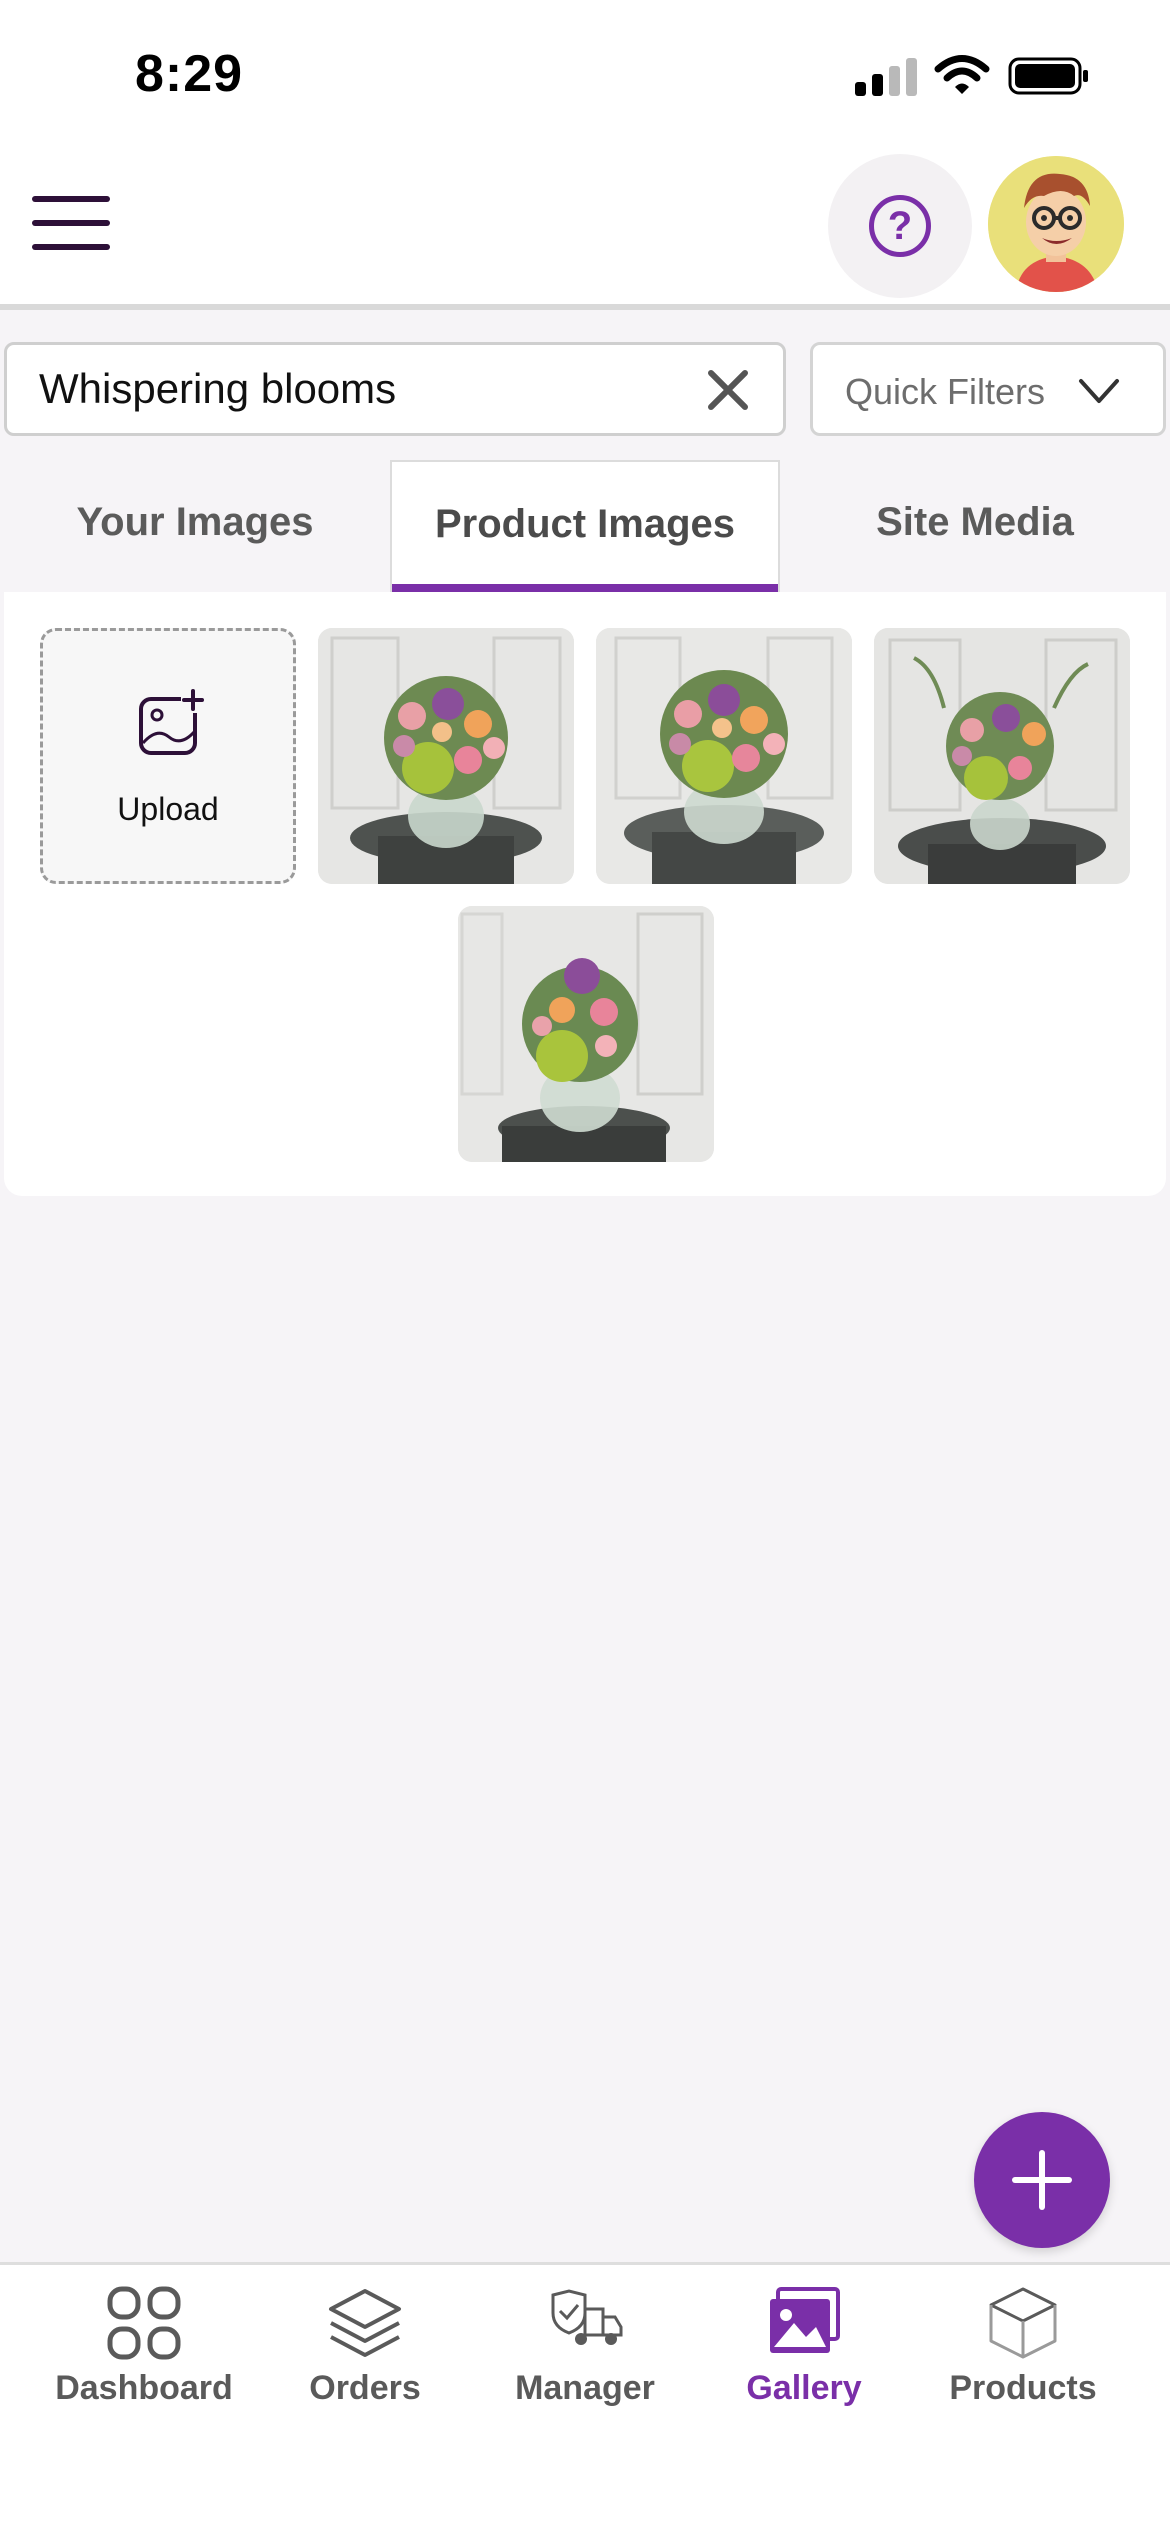  What do you see at coordinates (728, 390) in the screenshot?
I see `close-icon` at bounding box center [728, 390].